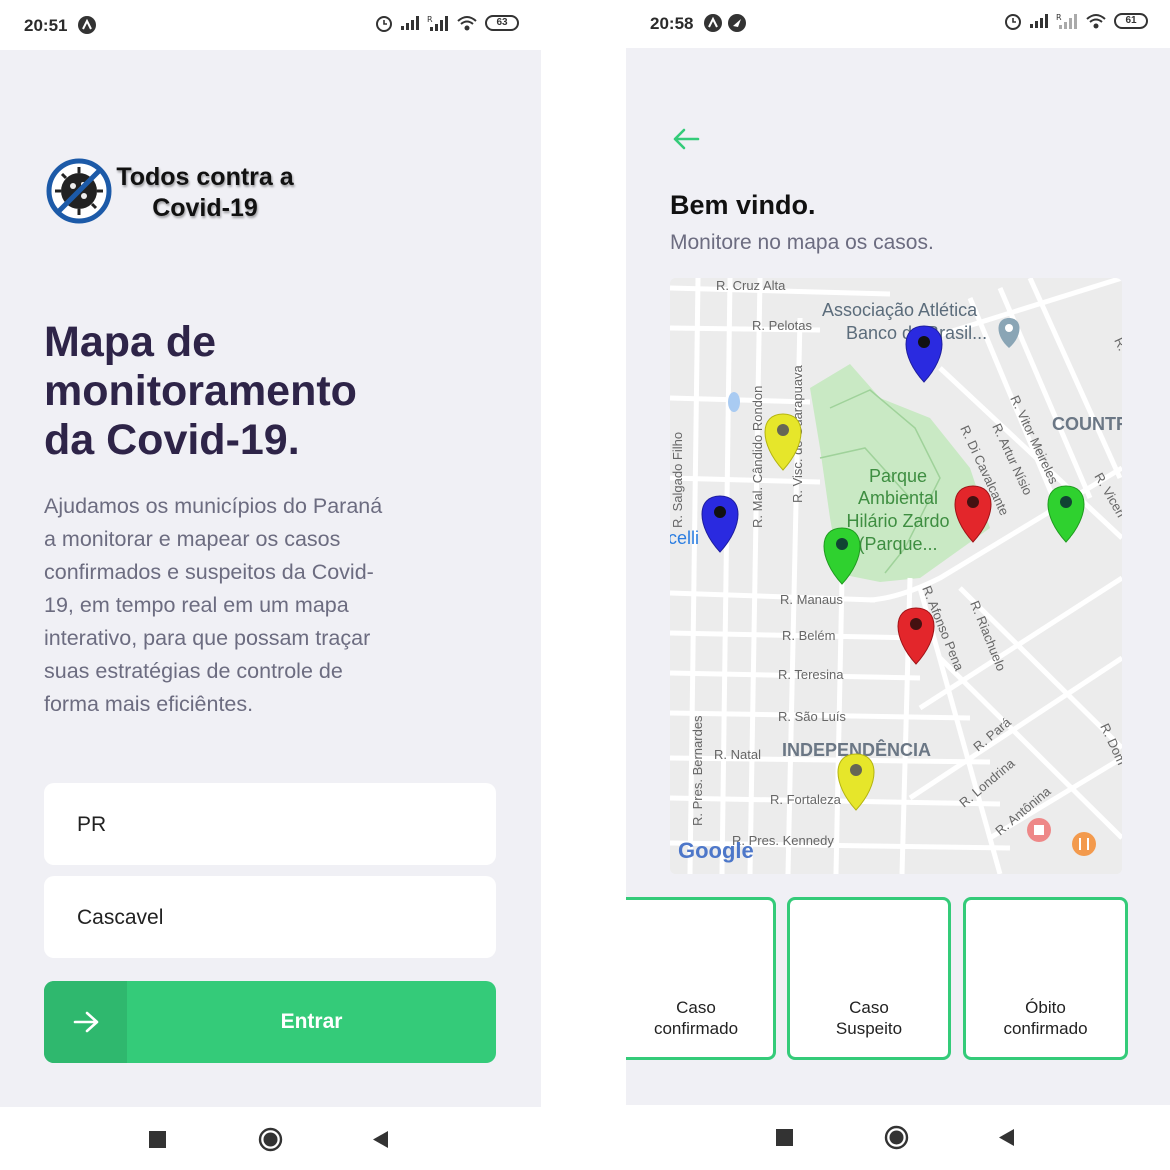 Image resolution: width=1170 pixels, height=1170 pixels. Describe the element at coordinates (205, 177) in the screenshot. I see `logo-text-line1: Todos contra a` at that location.